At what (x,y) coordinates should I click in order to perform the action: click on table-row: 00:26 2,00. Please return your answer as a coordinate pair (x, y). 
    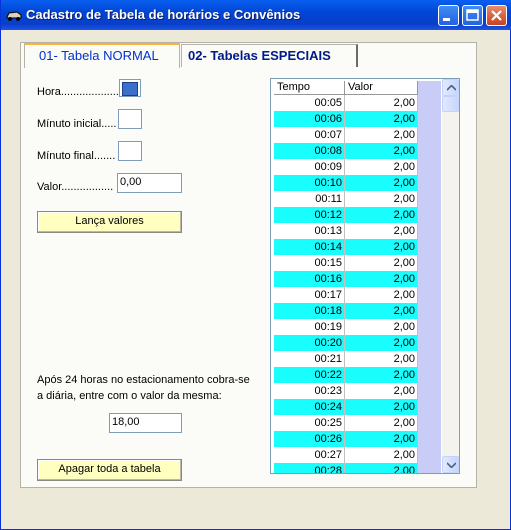
    Looking at the image, I should click on (346, 439).